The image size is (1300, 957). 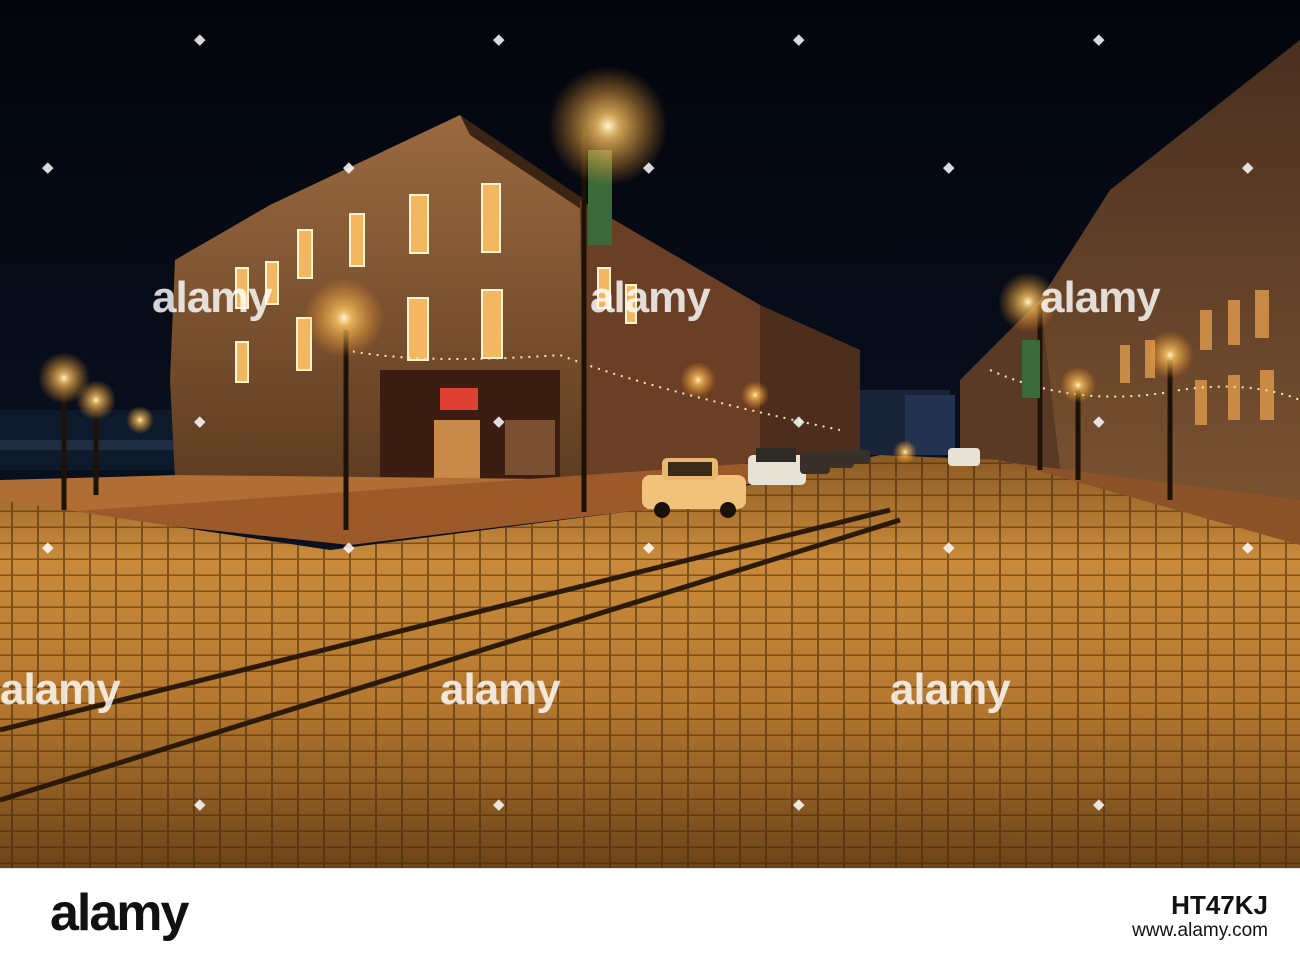 What do you see at coordinates (1200, 930) in the screenshot?
I see `site-url: www.alamy.com` at bounding box center [1200, 930].